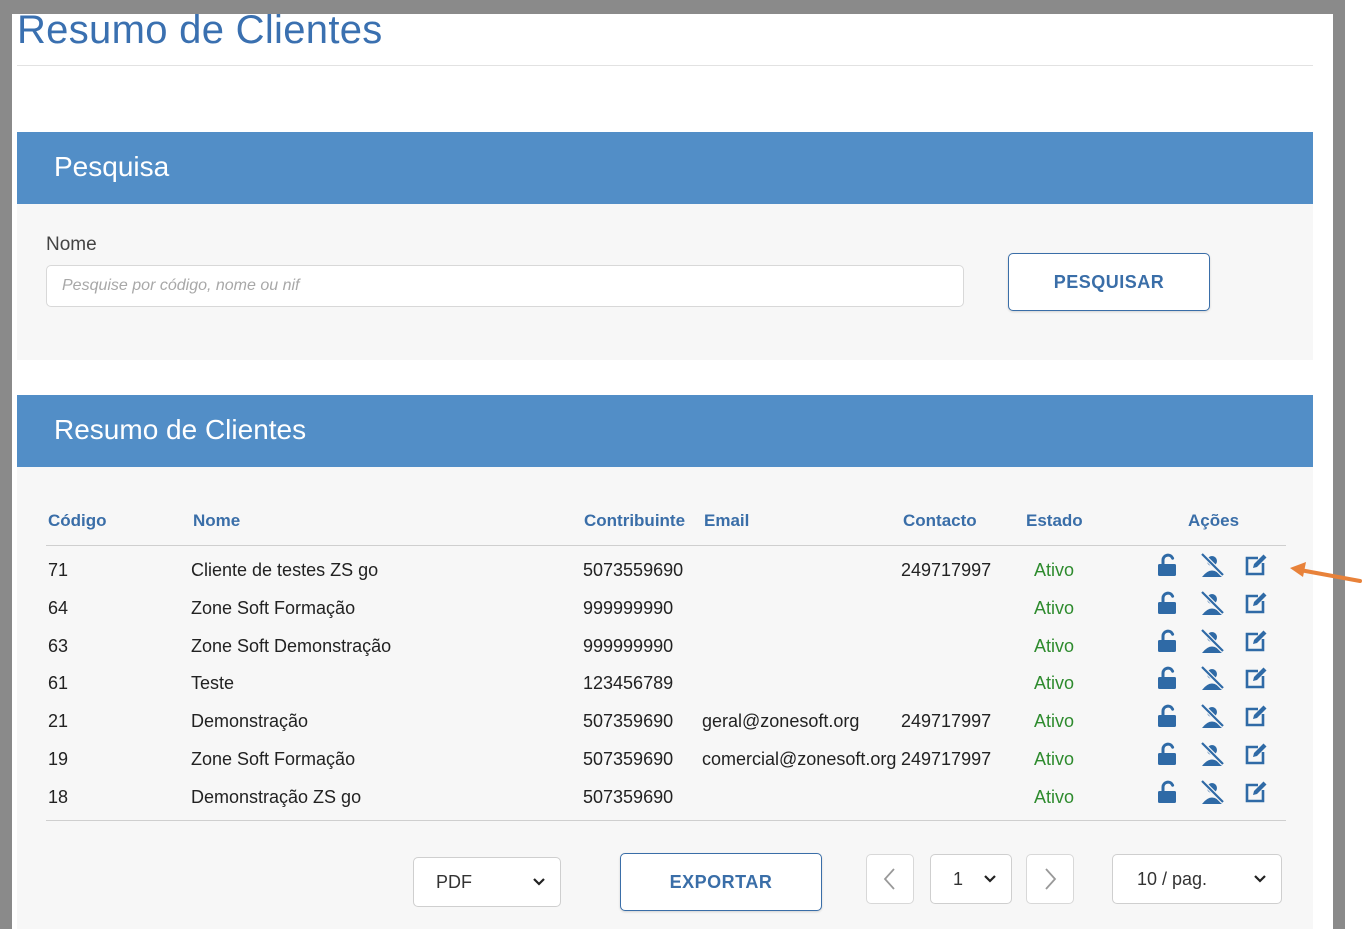 The image size is (1367, 929). I want to click on summary-section-header: Resumo de Clientes, so click(665, 431).